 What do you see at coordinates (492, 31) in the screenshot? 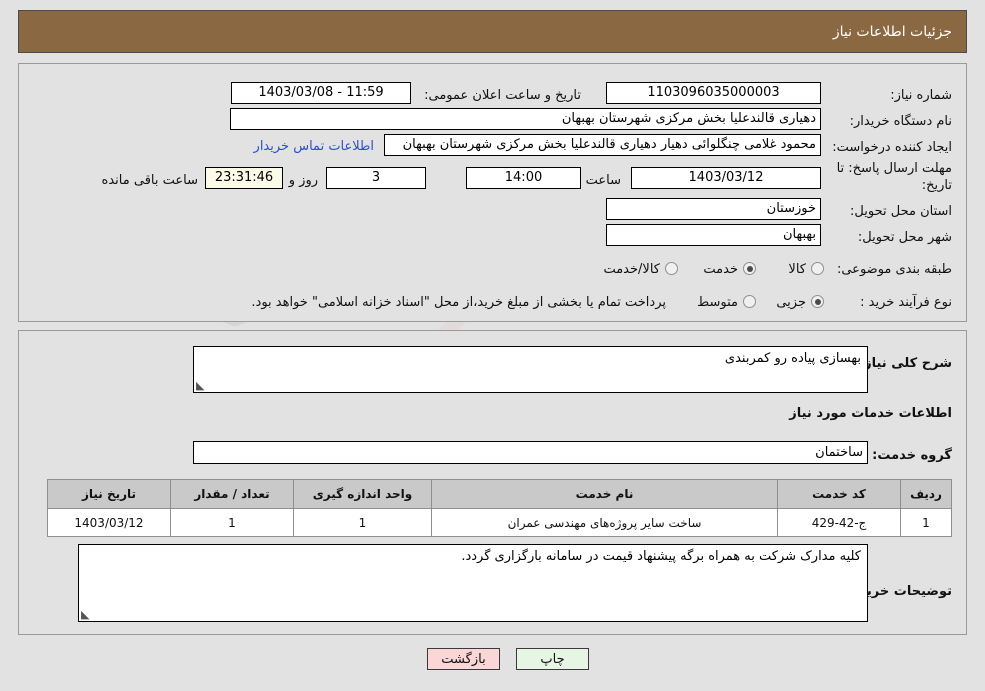
I see `page-header-bar: جزئیات اطلاعات نیاز` at bounding box center [492, 31].